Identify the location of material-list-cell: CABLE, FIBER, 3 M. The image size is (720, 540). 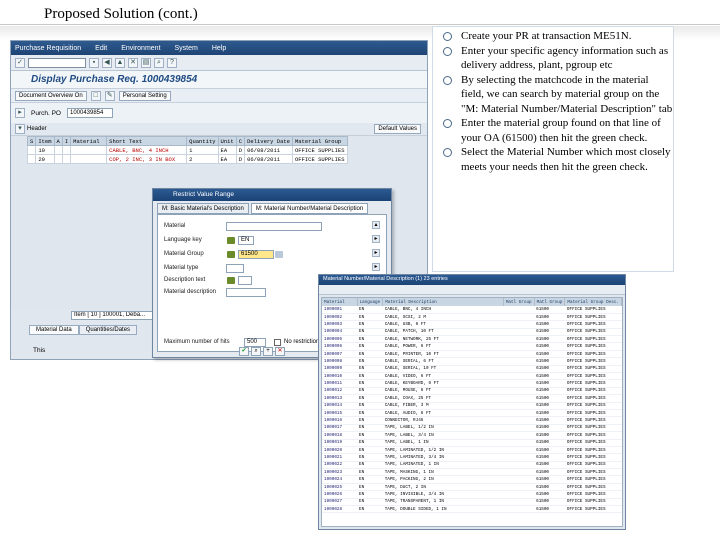
(443, 406).